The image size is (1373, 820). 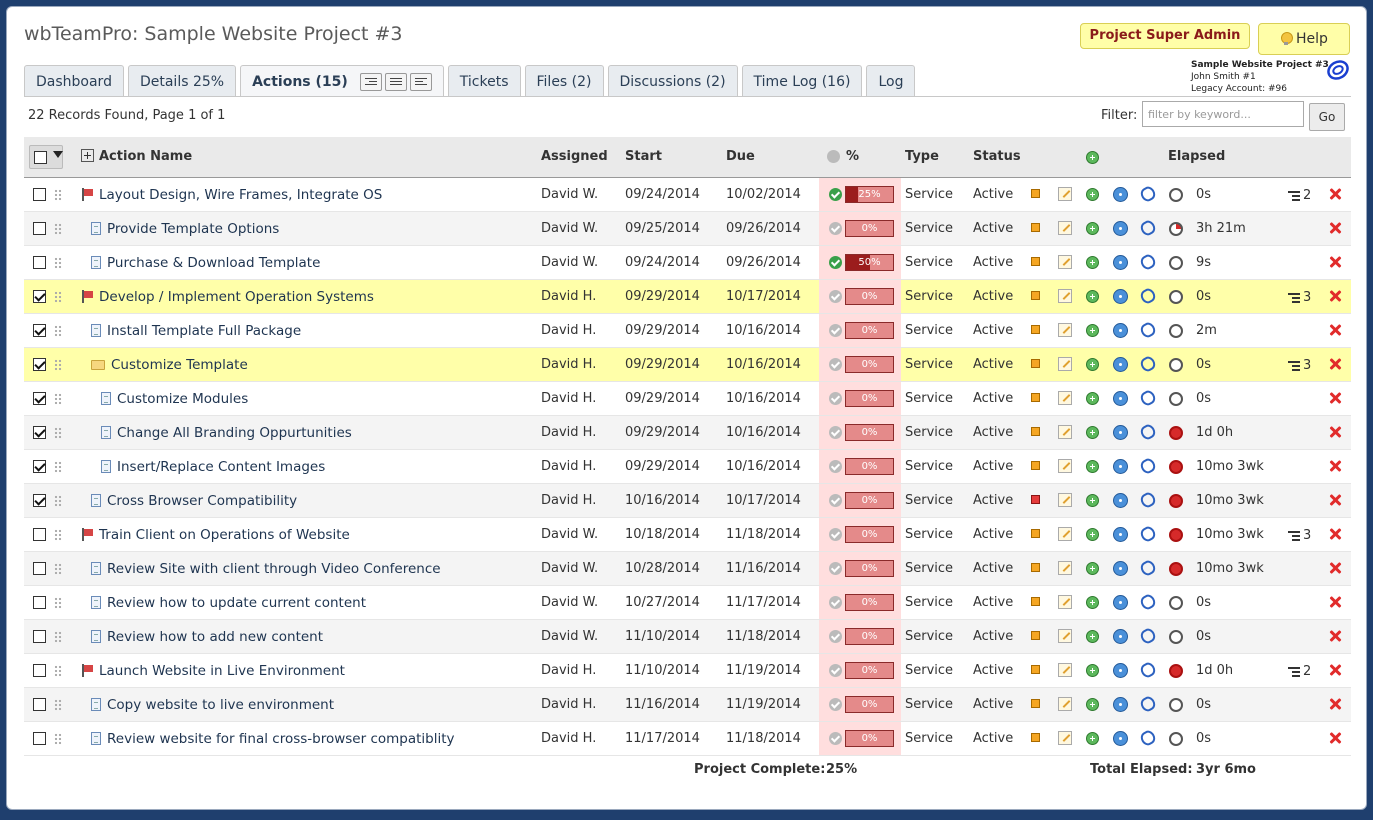 What do you see at coordinates (1223, 114) in the screenshot?
I see `filter-input` at bounding box center [1223, 114].